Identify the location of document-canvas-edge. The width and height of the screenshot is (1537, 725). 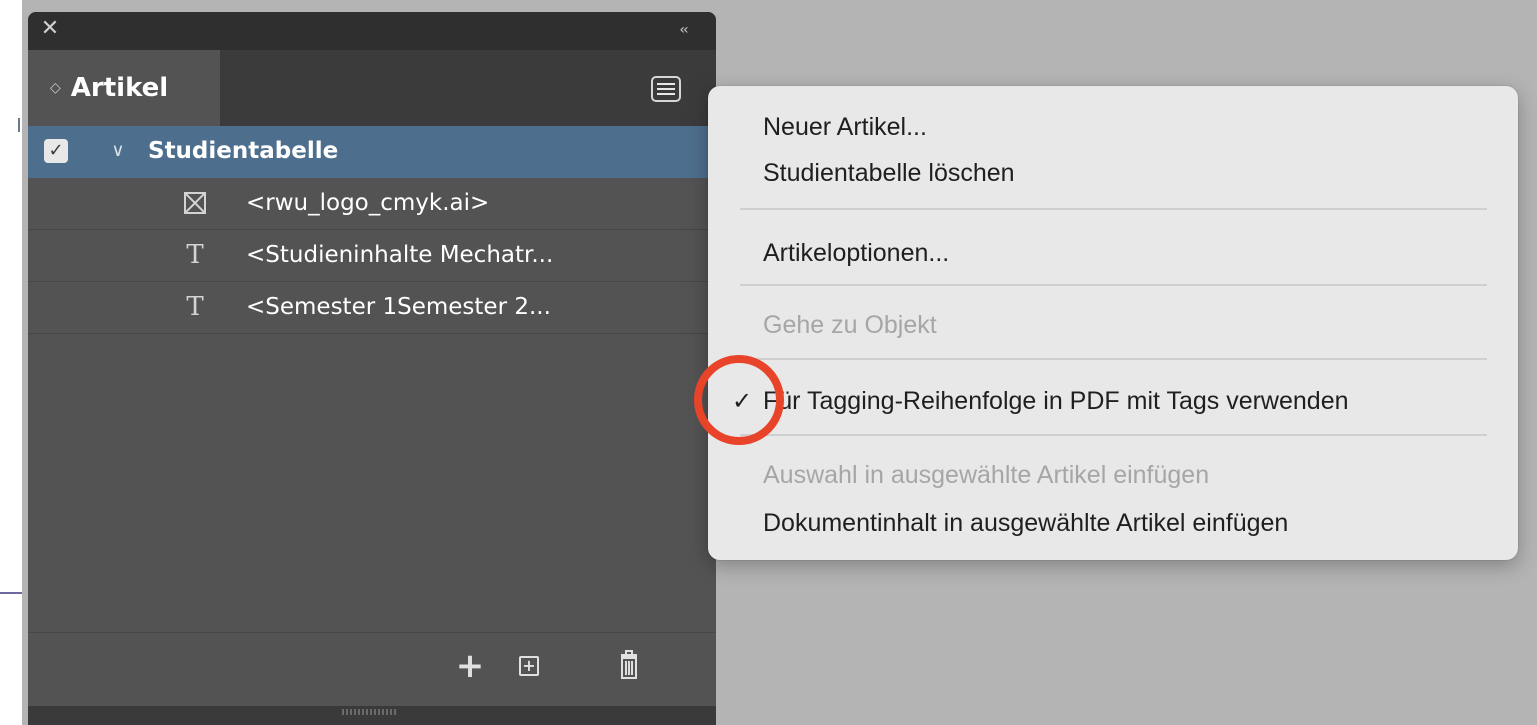
(11, 362).